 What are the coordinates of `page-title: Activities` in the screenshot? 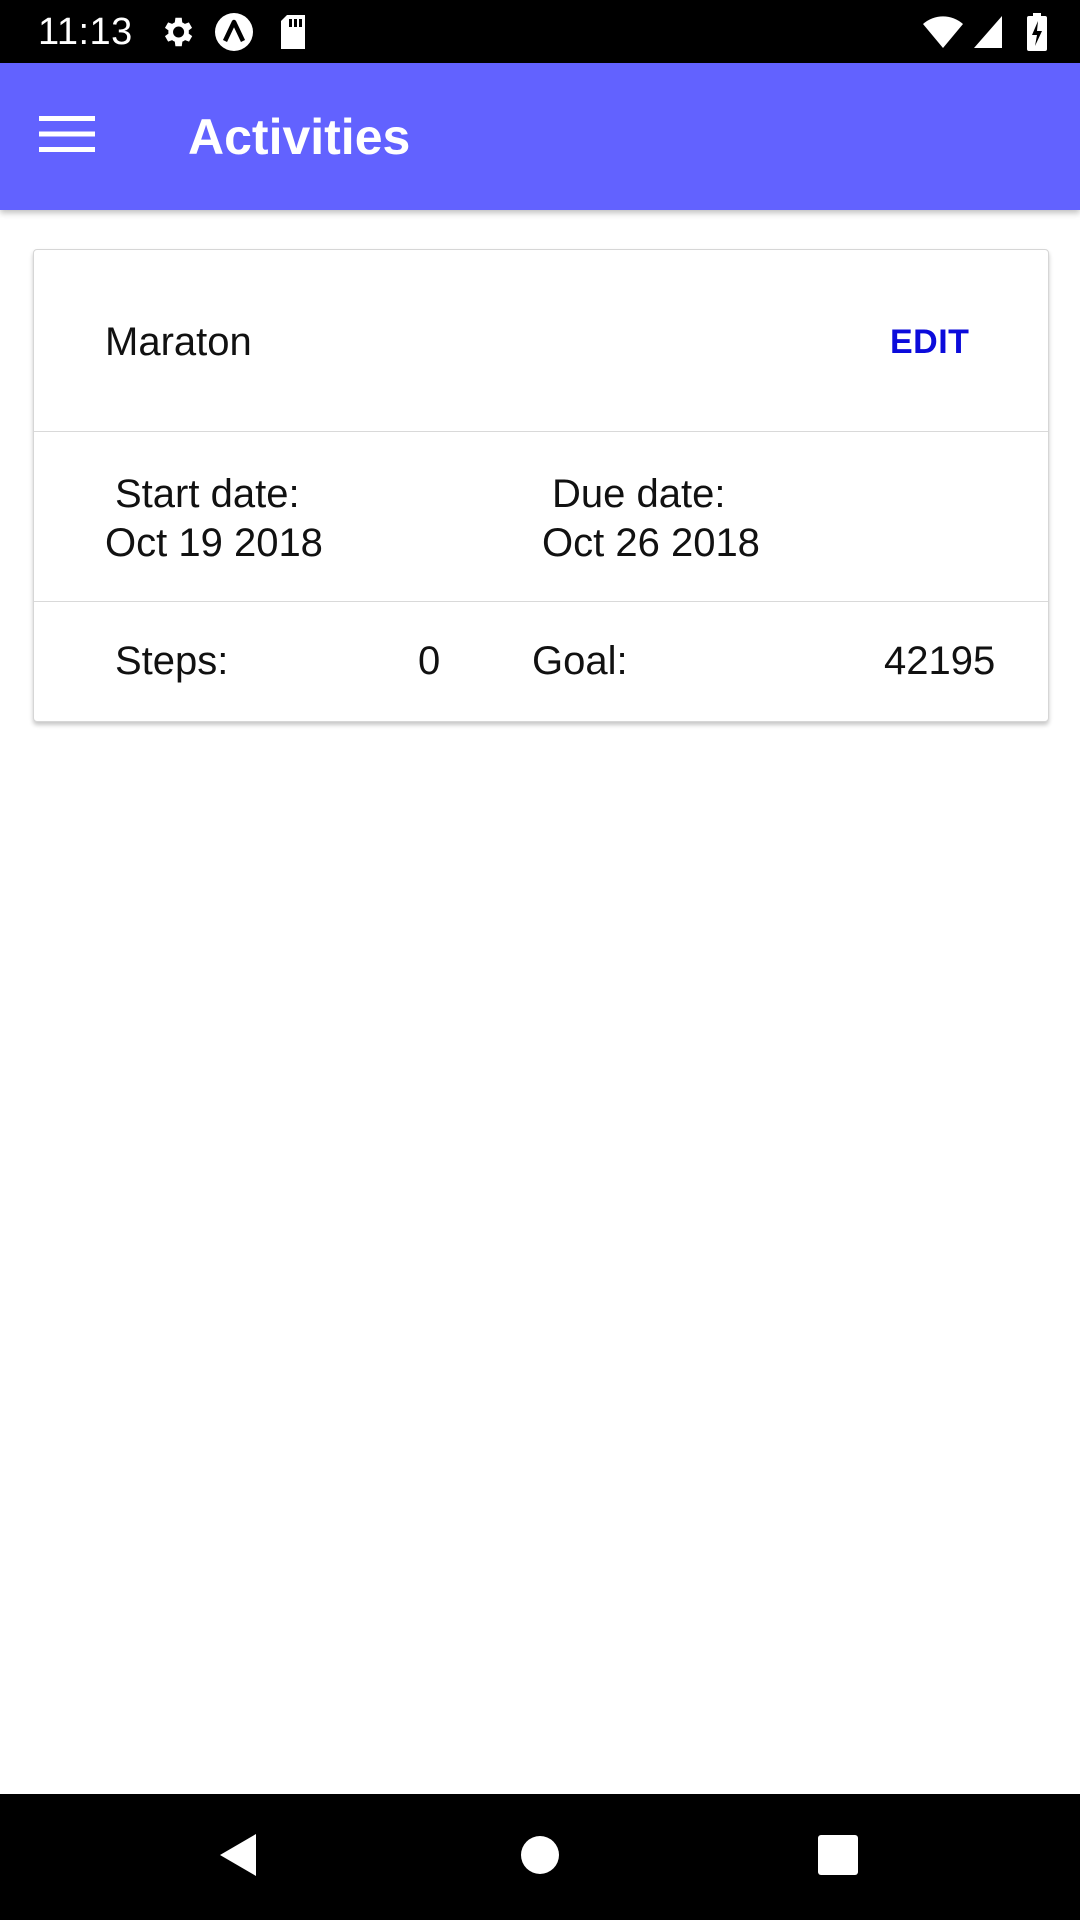 It's located at (299, 137).